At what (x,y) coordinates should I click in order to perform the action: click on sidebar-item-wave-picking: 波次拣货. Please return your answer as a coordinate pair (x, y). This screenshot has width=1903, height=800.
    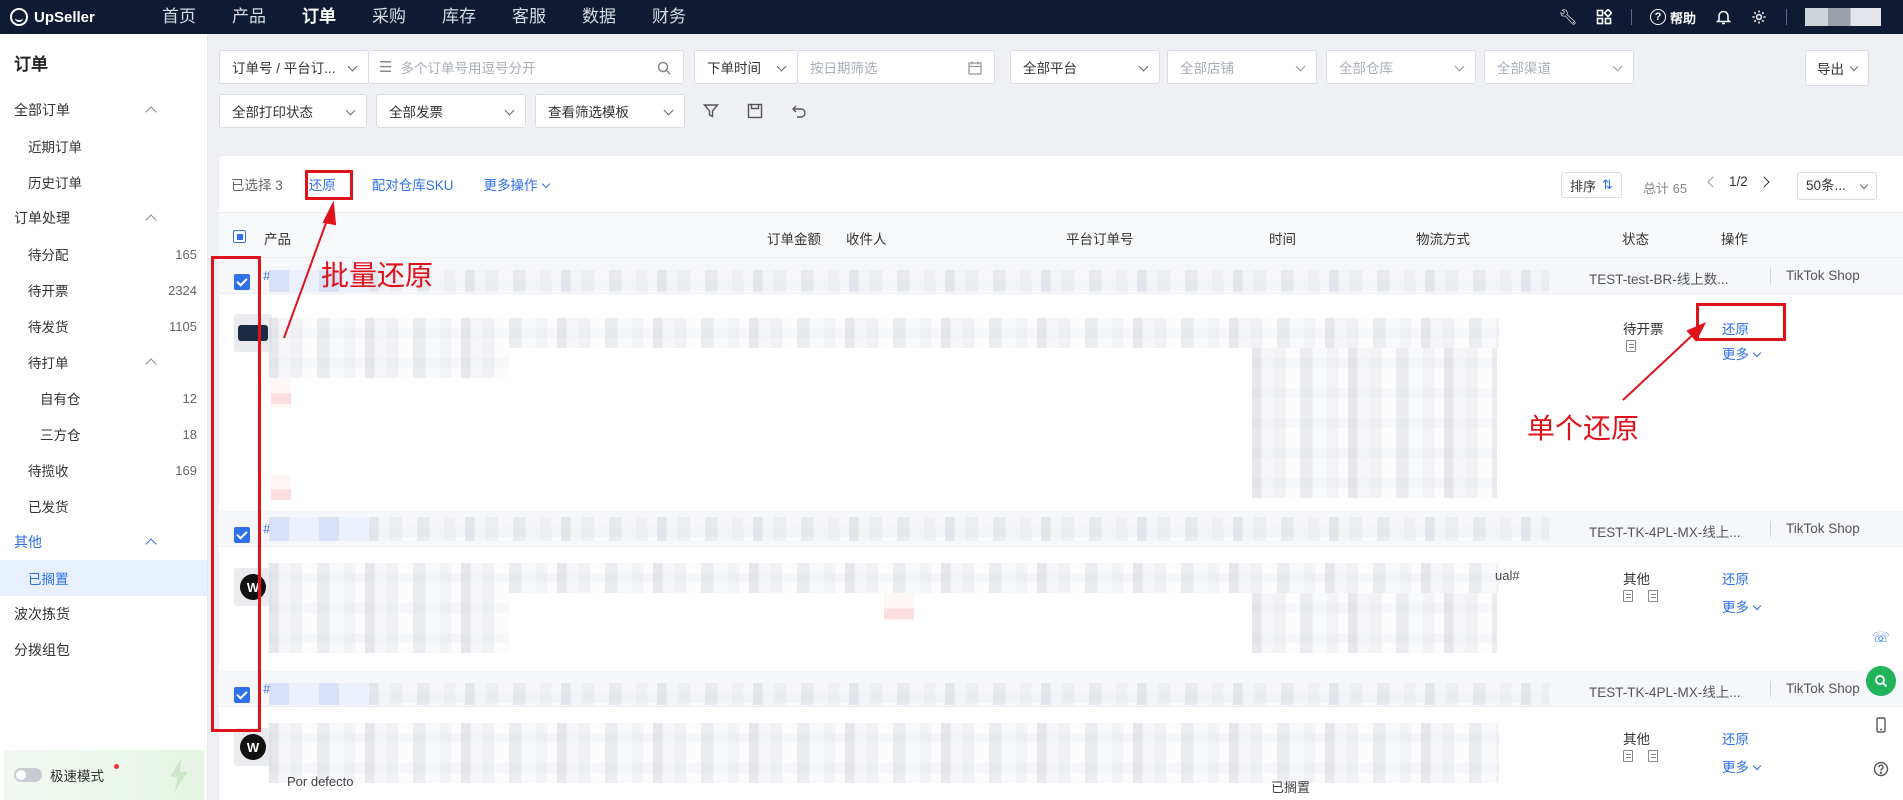
    Looking at the image, I should click on (103, 614).